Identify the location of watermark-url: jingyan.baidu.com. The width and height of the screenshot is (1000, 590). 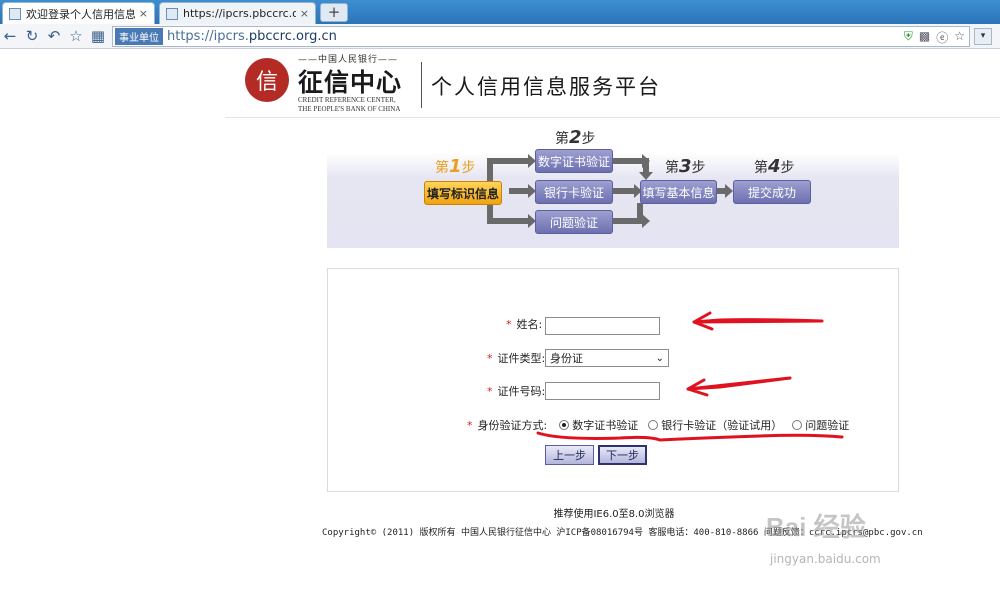
(825, 559).